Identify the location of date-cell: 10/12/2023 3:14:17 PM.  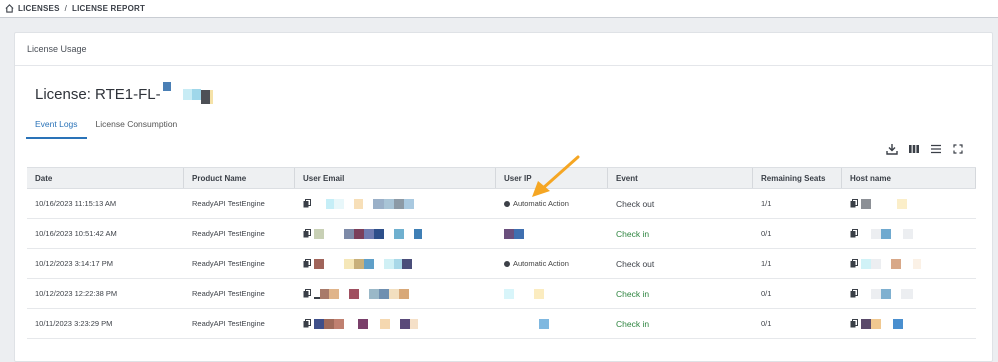
(74, 263).